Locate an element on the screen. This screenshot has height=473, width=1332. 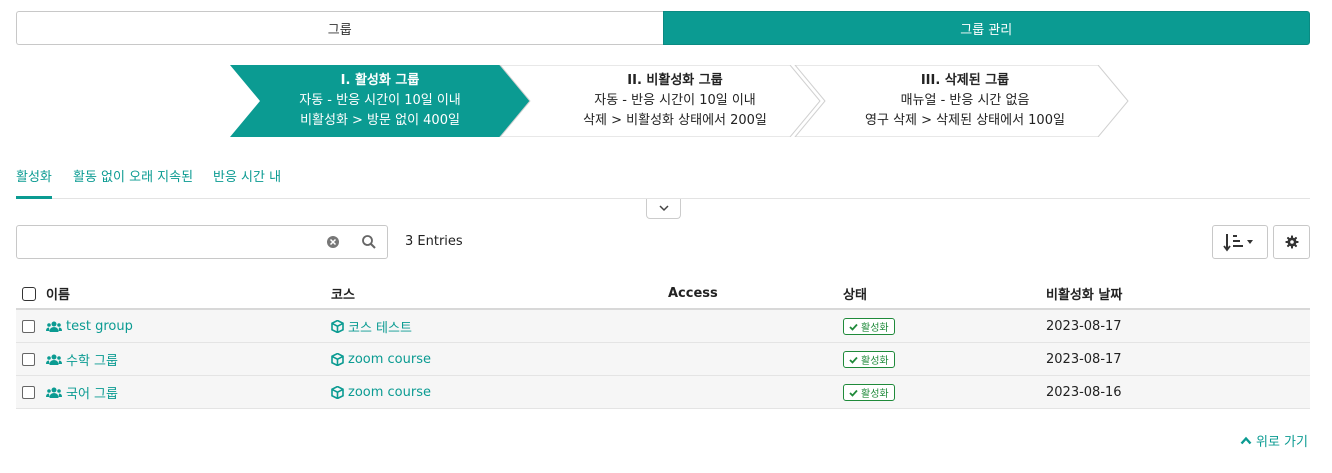
group-link: 국어 그룹 is located at coordinates (82, 392).